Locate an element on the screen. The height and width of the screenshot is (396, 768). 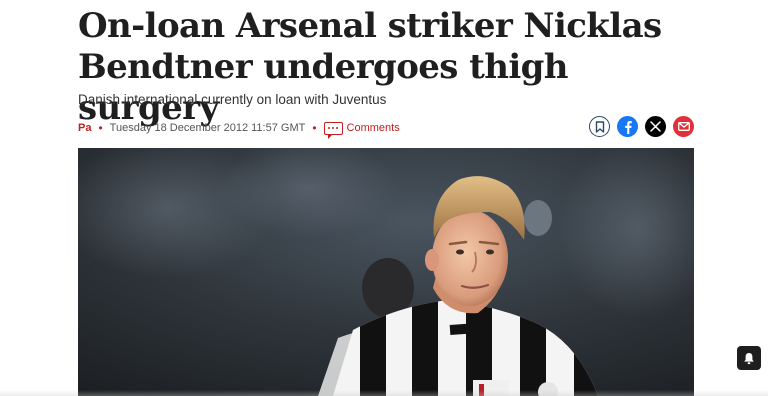
email-share-button is located at coordinates (683, 126).